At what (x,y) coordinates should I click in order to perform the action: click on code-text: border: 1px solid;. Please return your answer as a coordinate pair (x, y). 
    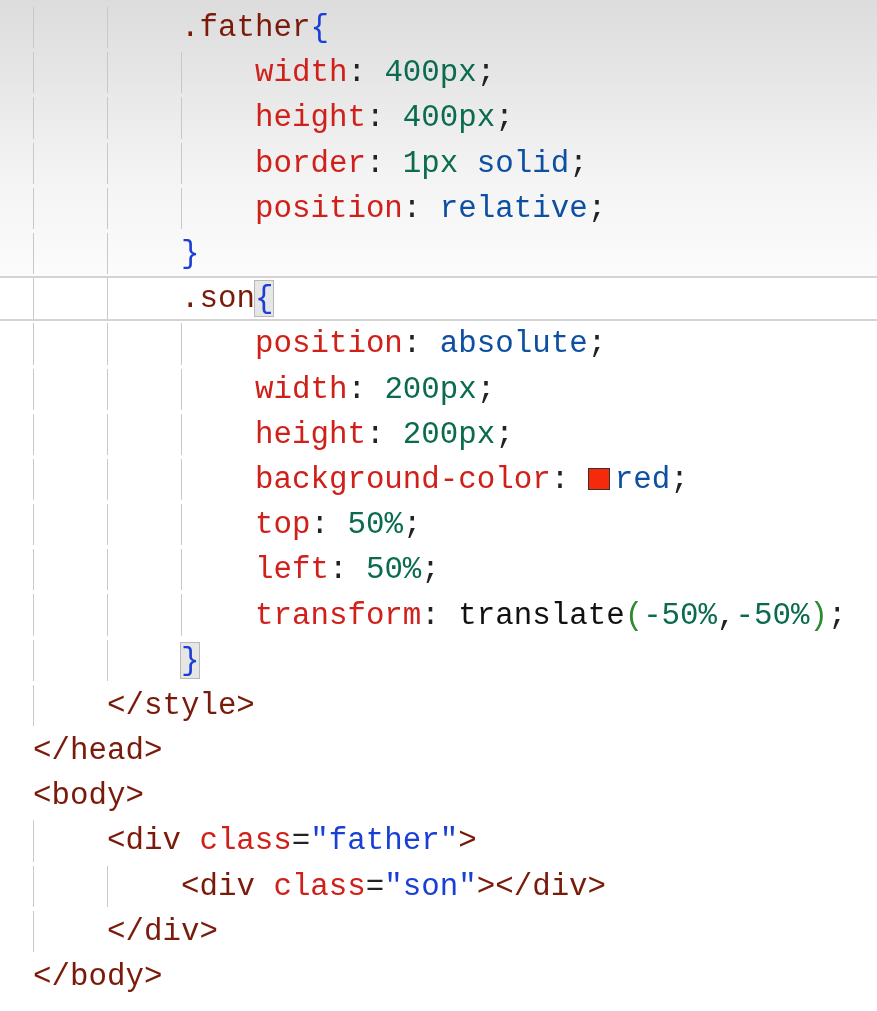
    Looking at the image, I should click on (421, 163).